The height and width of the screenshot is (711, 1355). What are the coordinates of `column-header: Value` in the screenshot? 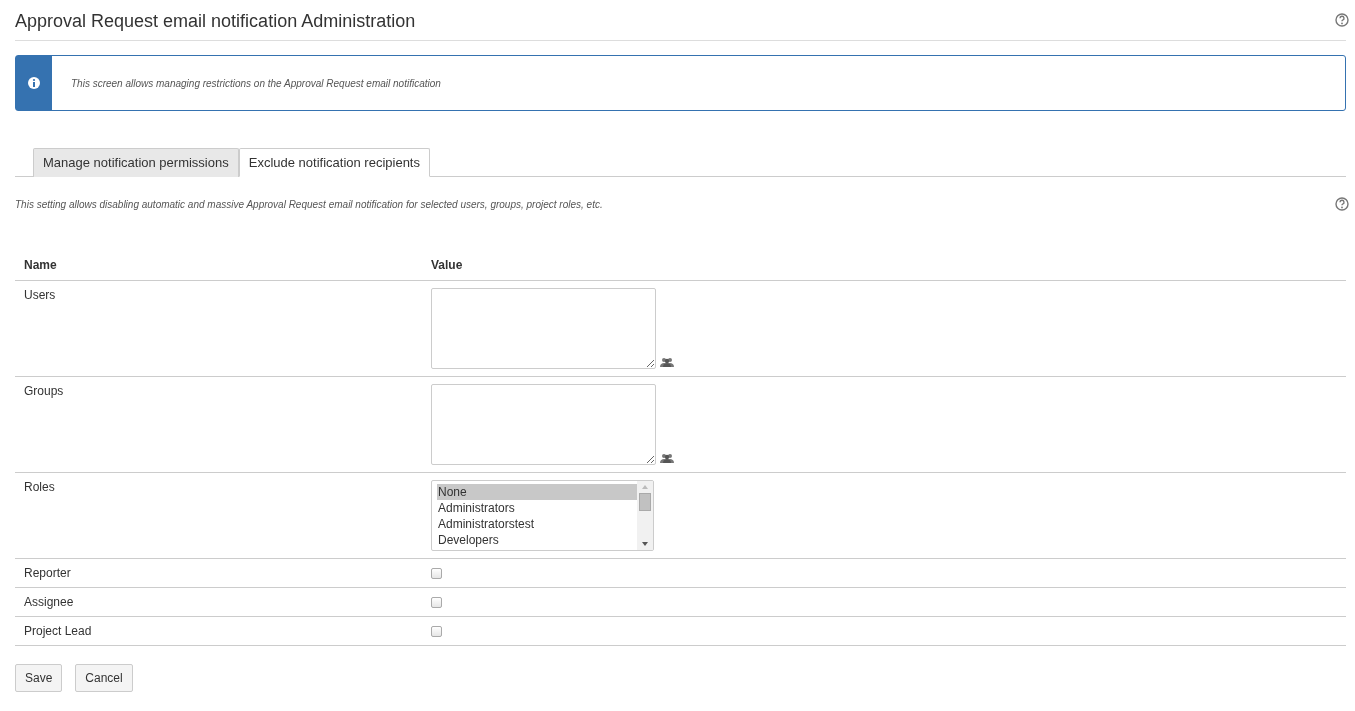 It's located at (884, 265).